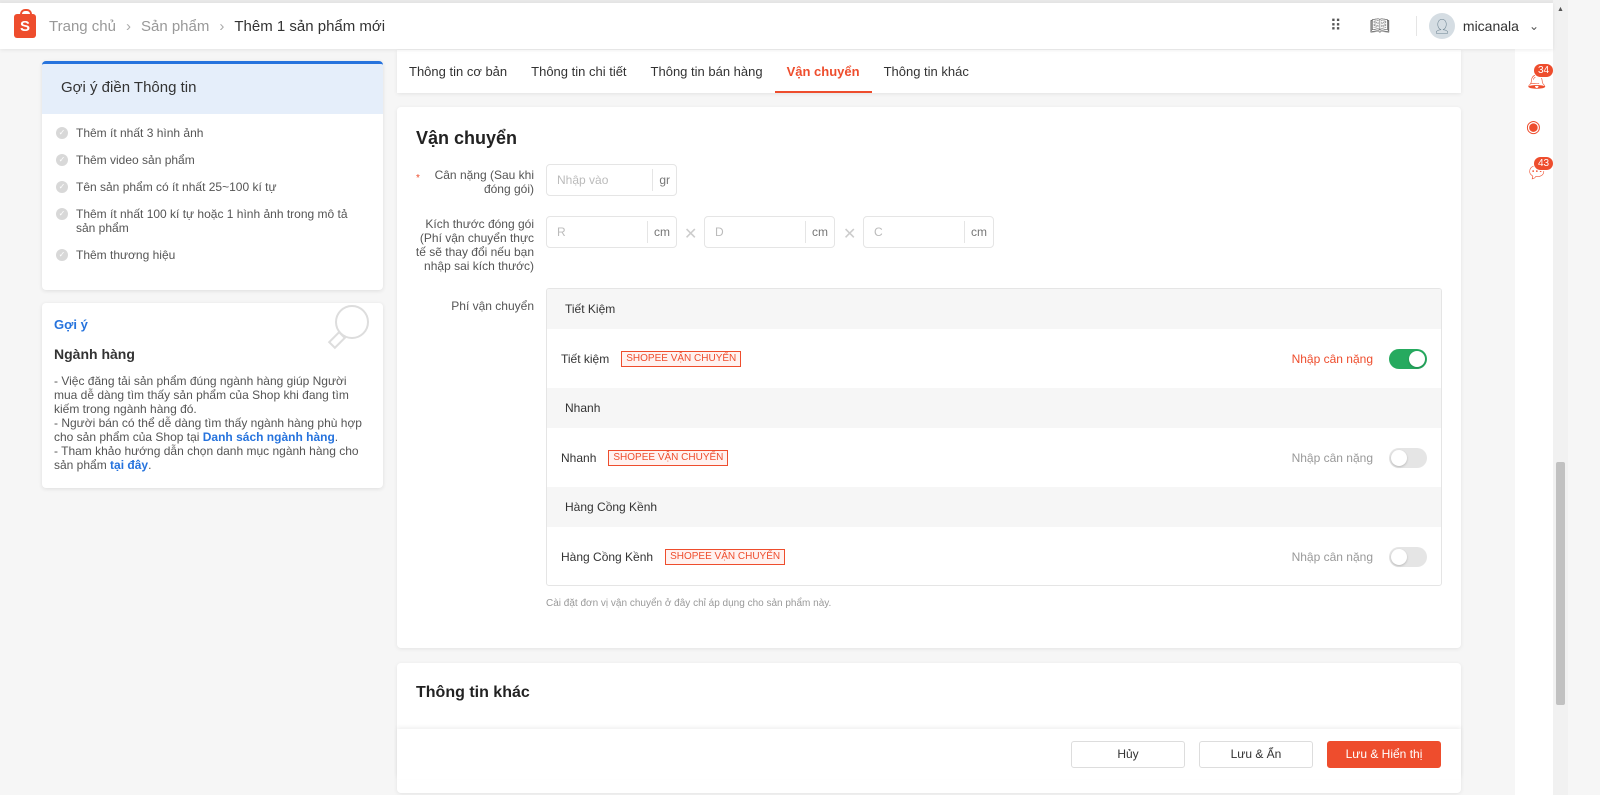 The image size is (1600, 795). I want to click on hint-item: ✓ Thêm thương hiệu, so click(212, 255).